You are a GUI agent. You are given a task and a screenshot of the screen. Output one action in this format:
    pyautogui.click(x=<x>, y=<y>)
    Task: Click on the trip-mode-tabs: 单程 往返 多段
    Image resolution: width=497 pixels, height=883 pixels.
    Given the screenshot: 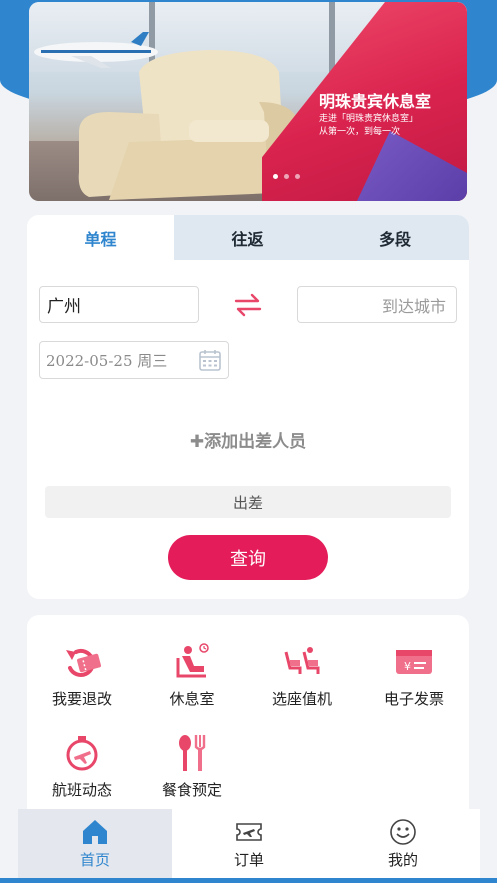 What is the action you would take?
    pyautogui.click(x=248, y=237)
    